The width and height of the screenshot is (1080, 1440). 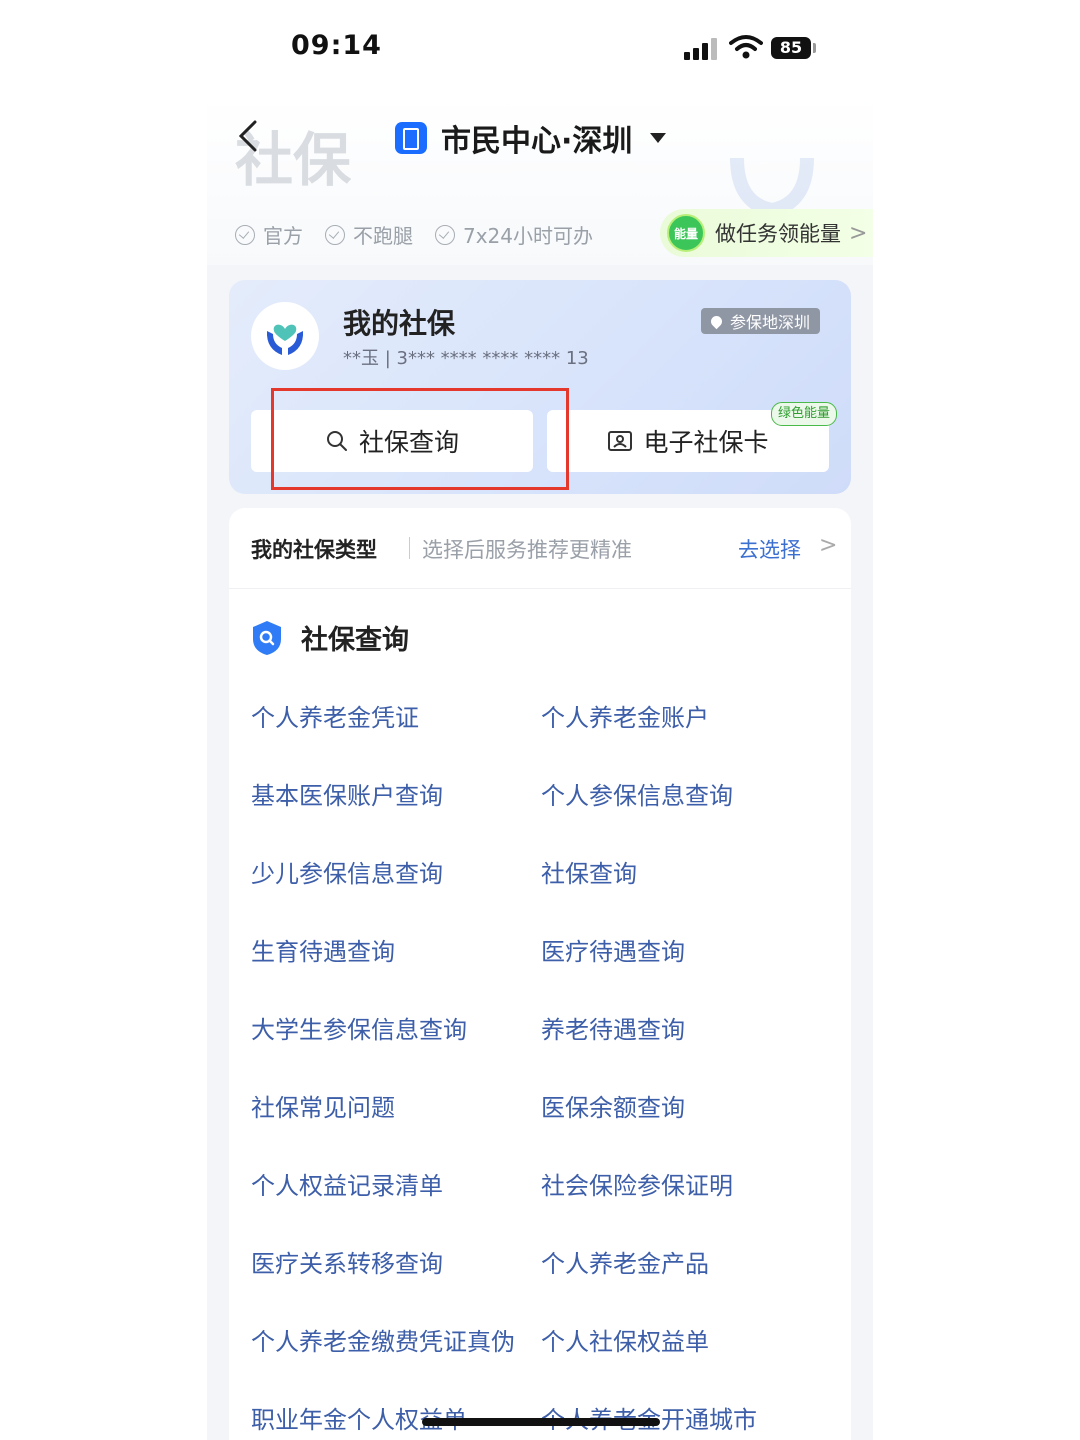 I want to click on divider, so click(x=409, y=548).